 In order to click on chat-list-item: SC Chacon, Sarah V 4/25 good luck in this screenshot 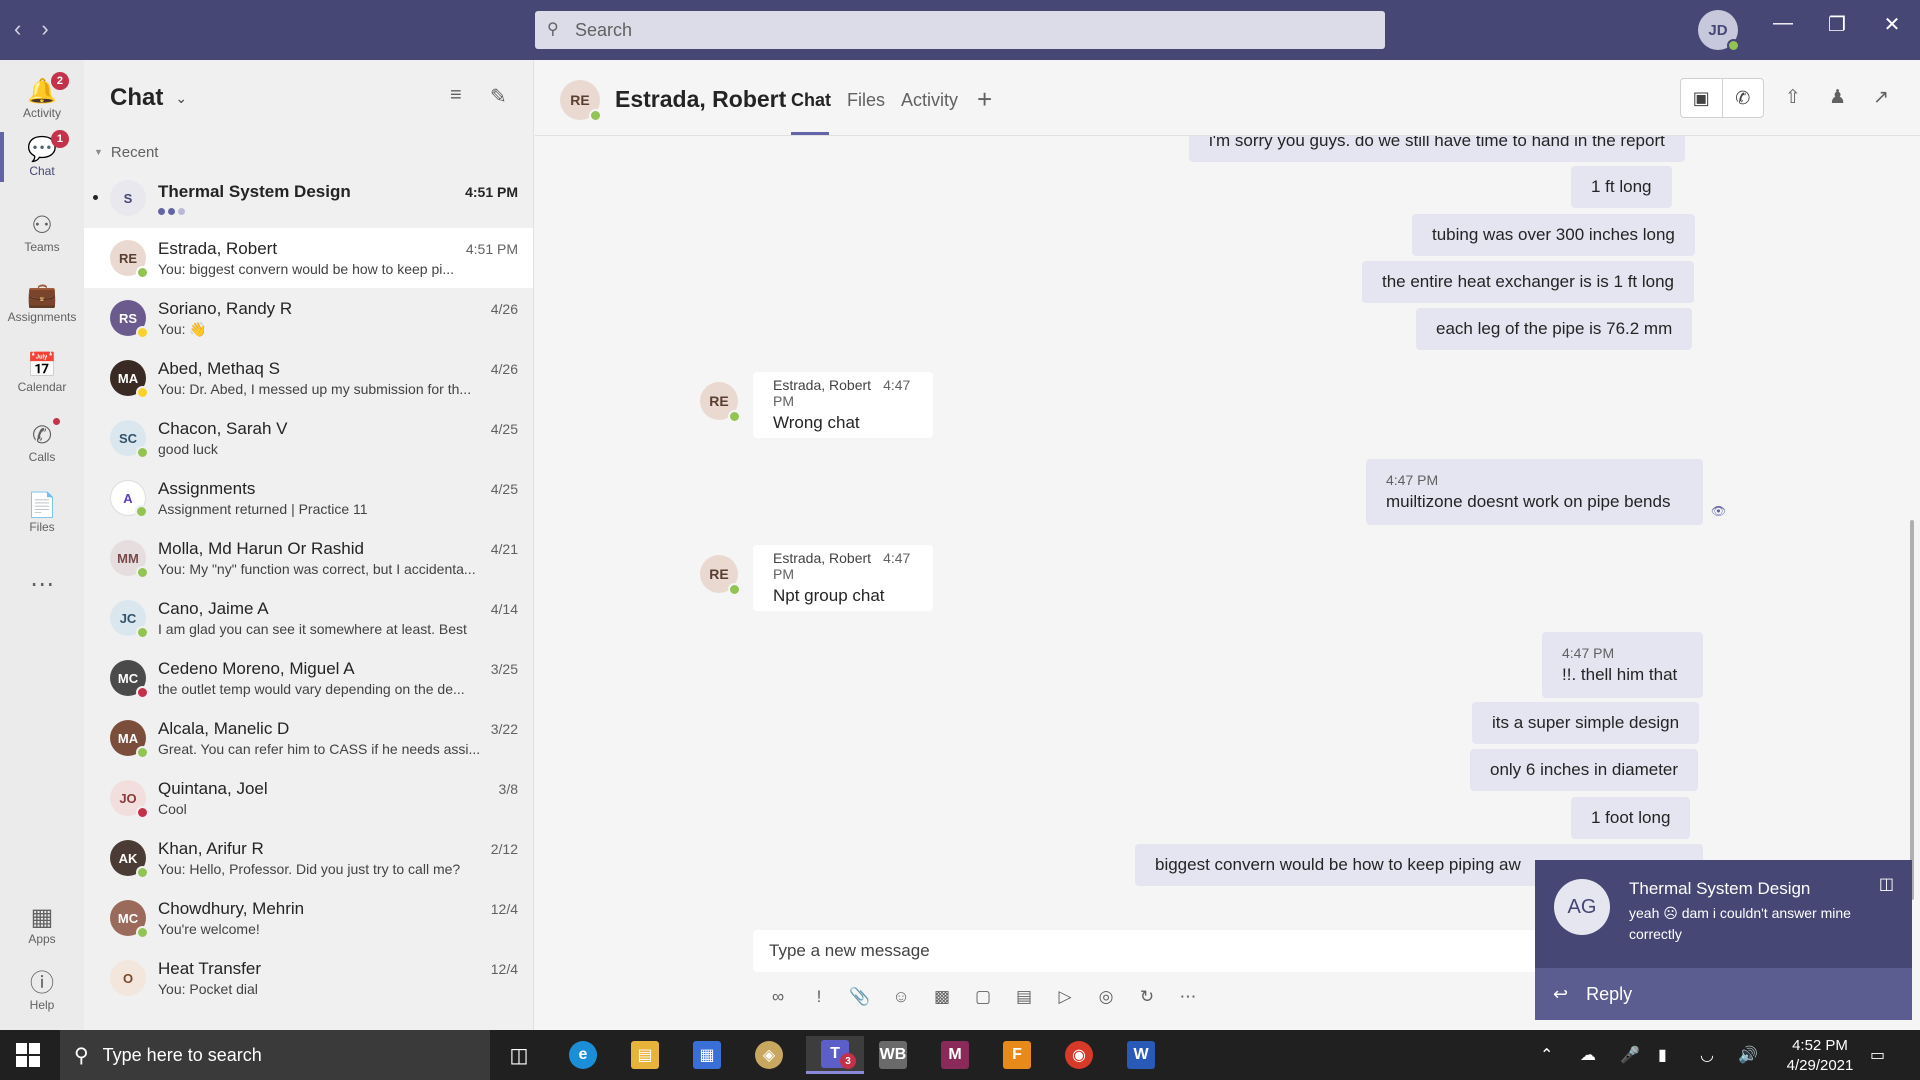, I will do `click(308, 438)`.